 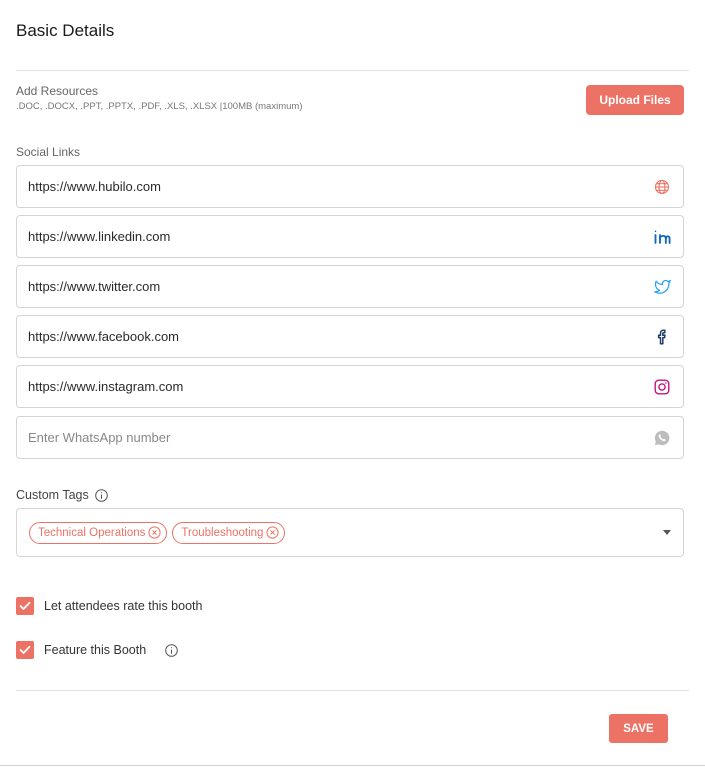 I want to click on rate-booth-label: Let attendees rate this booth, so click(x=123, y=606).